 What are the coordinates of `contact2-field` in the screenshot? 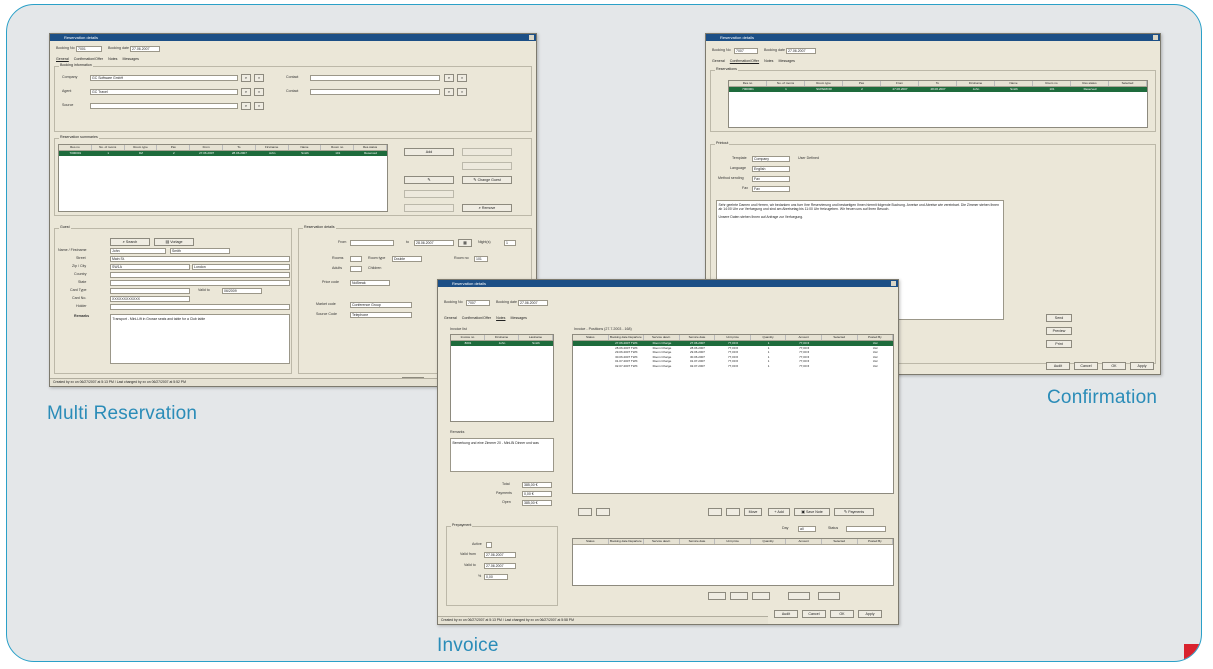 It's located at (375, 92).